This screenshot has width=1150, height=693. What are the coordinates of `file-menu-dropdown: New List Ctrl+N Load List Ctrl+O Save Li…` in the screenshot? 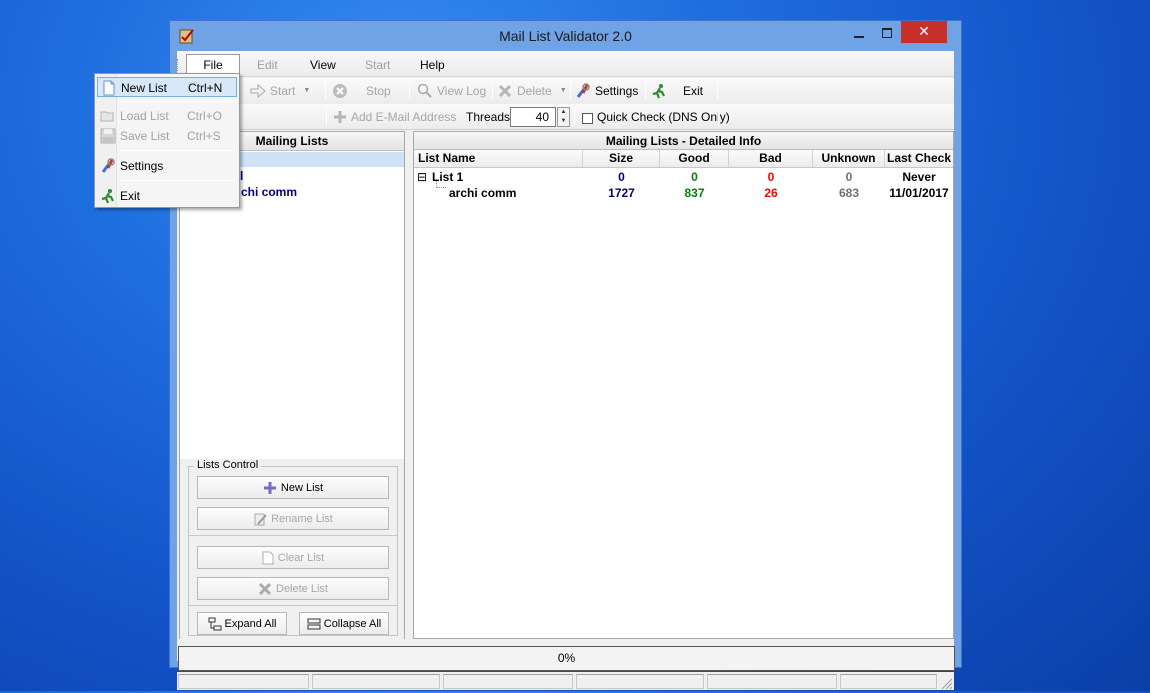 It's located at (167, 140).